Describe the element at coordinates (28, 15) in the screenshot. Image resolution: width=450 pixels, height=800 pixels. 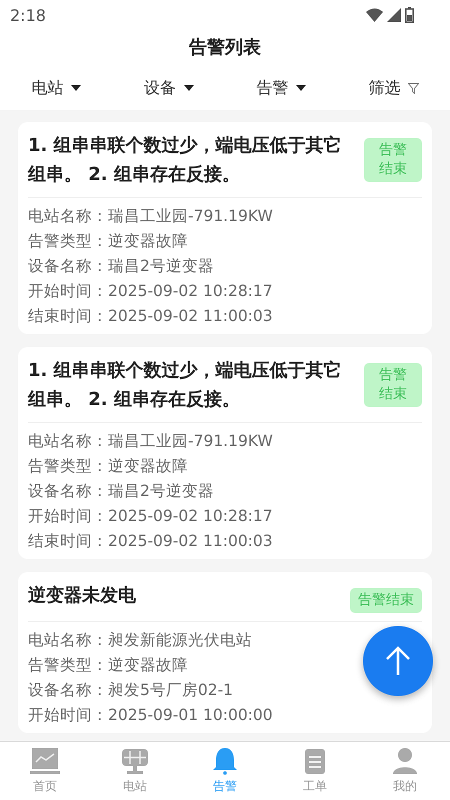
I see `status-time: 2:18` at that location.